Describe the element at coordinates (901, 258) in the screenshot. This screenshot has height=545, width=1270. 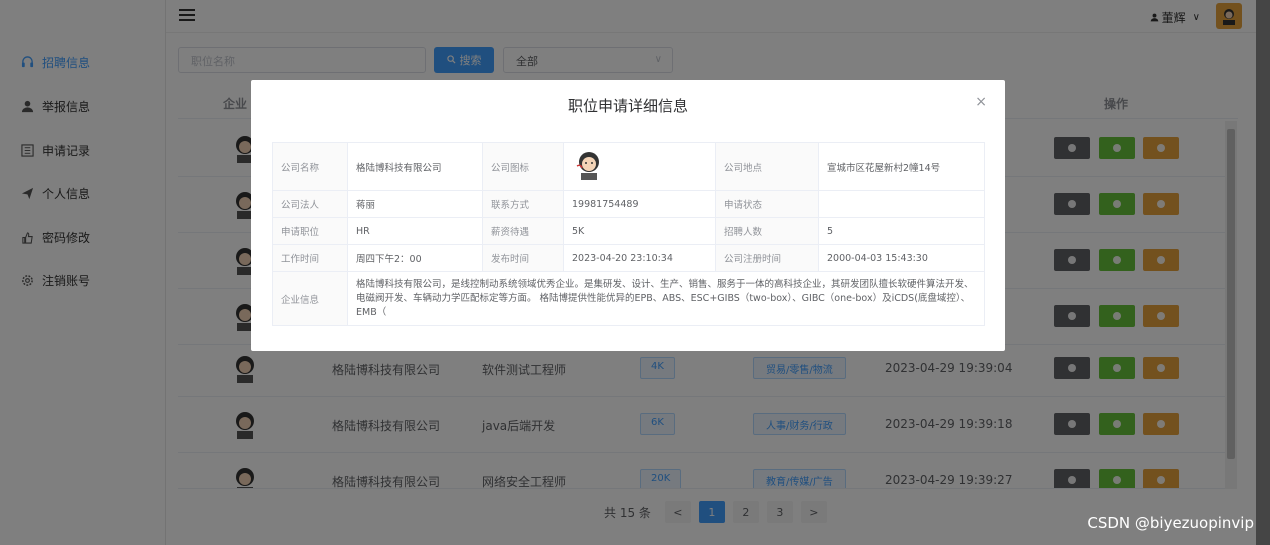
I see `value-register-time: 2000-04-03 15:43:30` at that location.